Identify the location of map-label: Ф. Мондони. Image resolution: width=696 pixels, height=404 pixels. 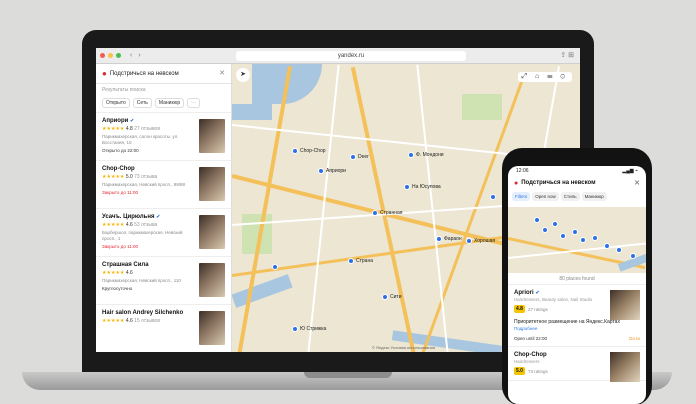
(430, 155).